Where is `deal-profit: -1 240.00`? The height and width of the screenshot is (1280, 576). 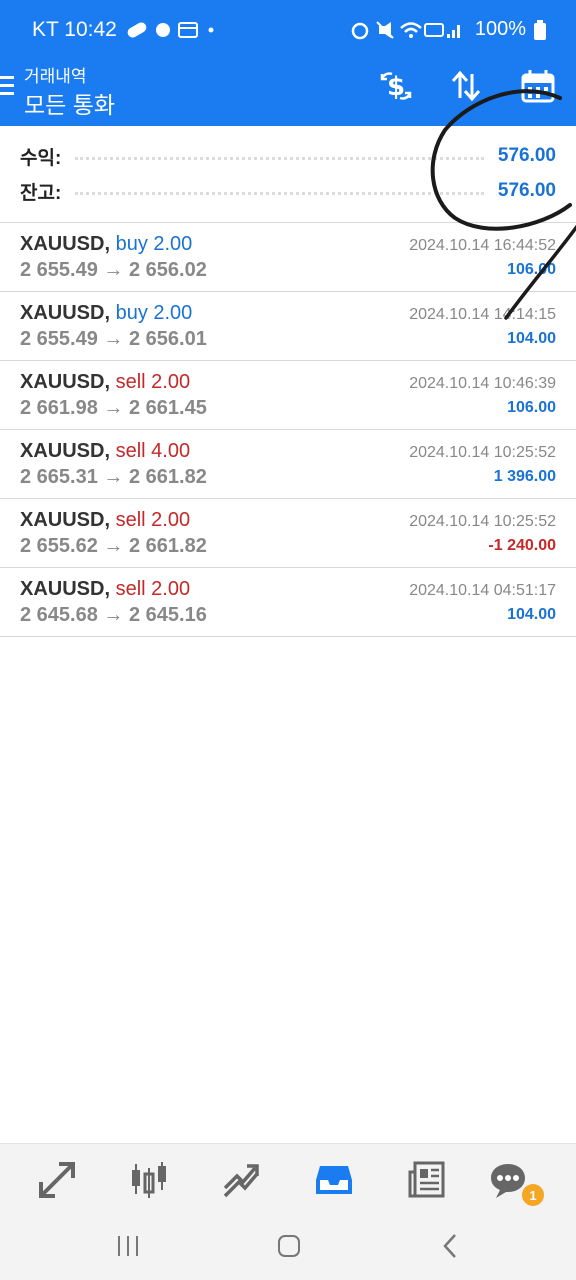 deal-profit: -1 240.00 is located at coordinates (522, 545).